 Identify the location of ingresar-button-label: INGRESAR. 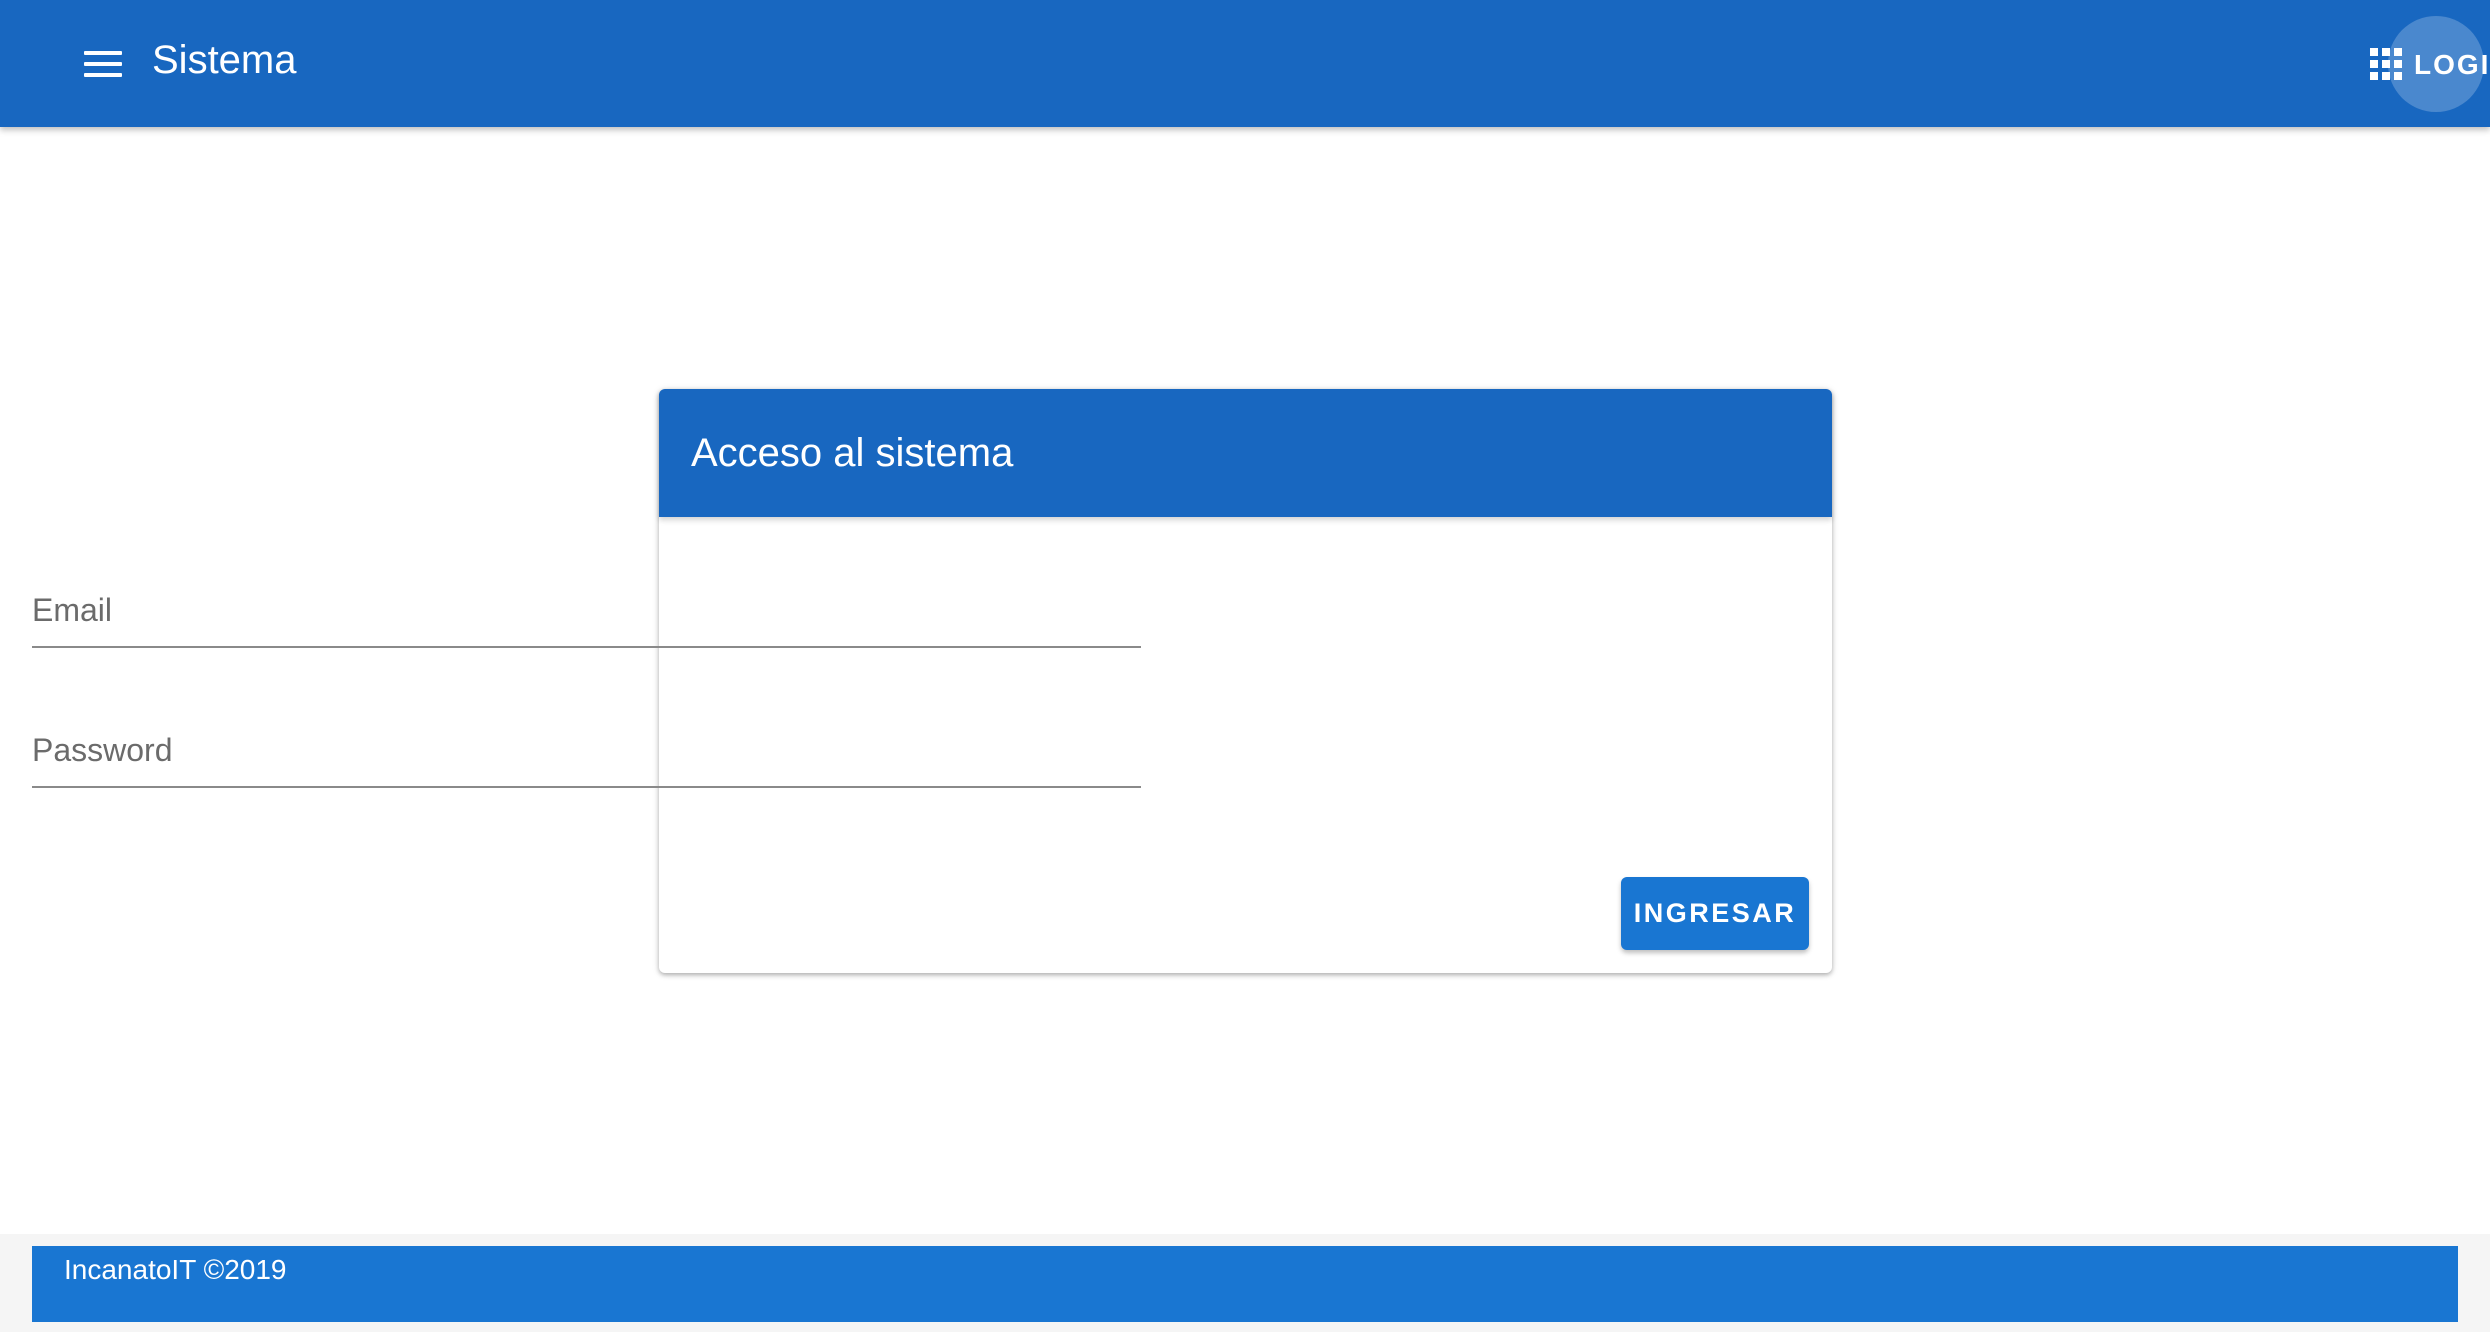
(1715, 913).